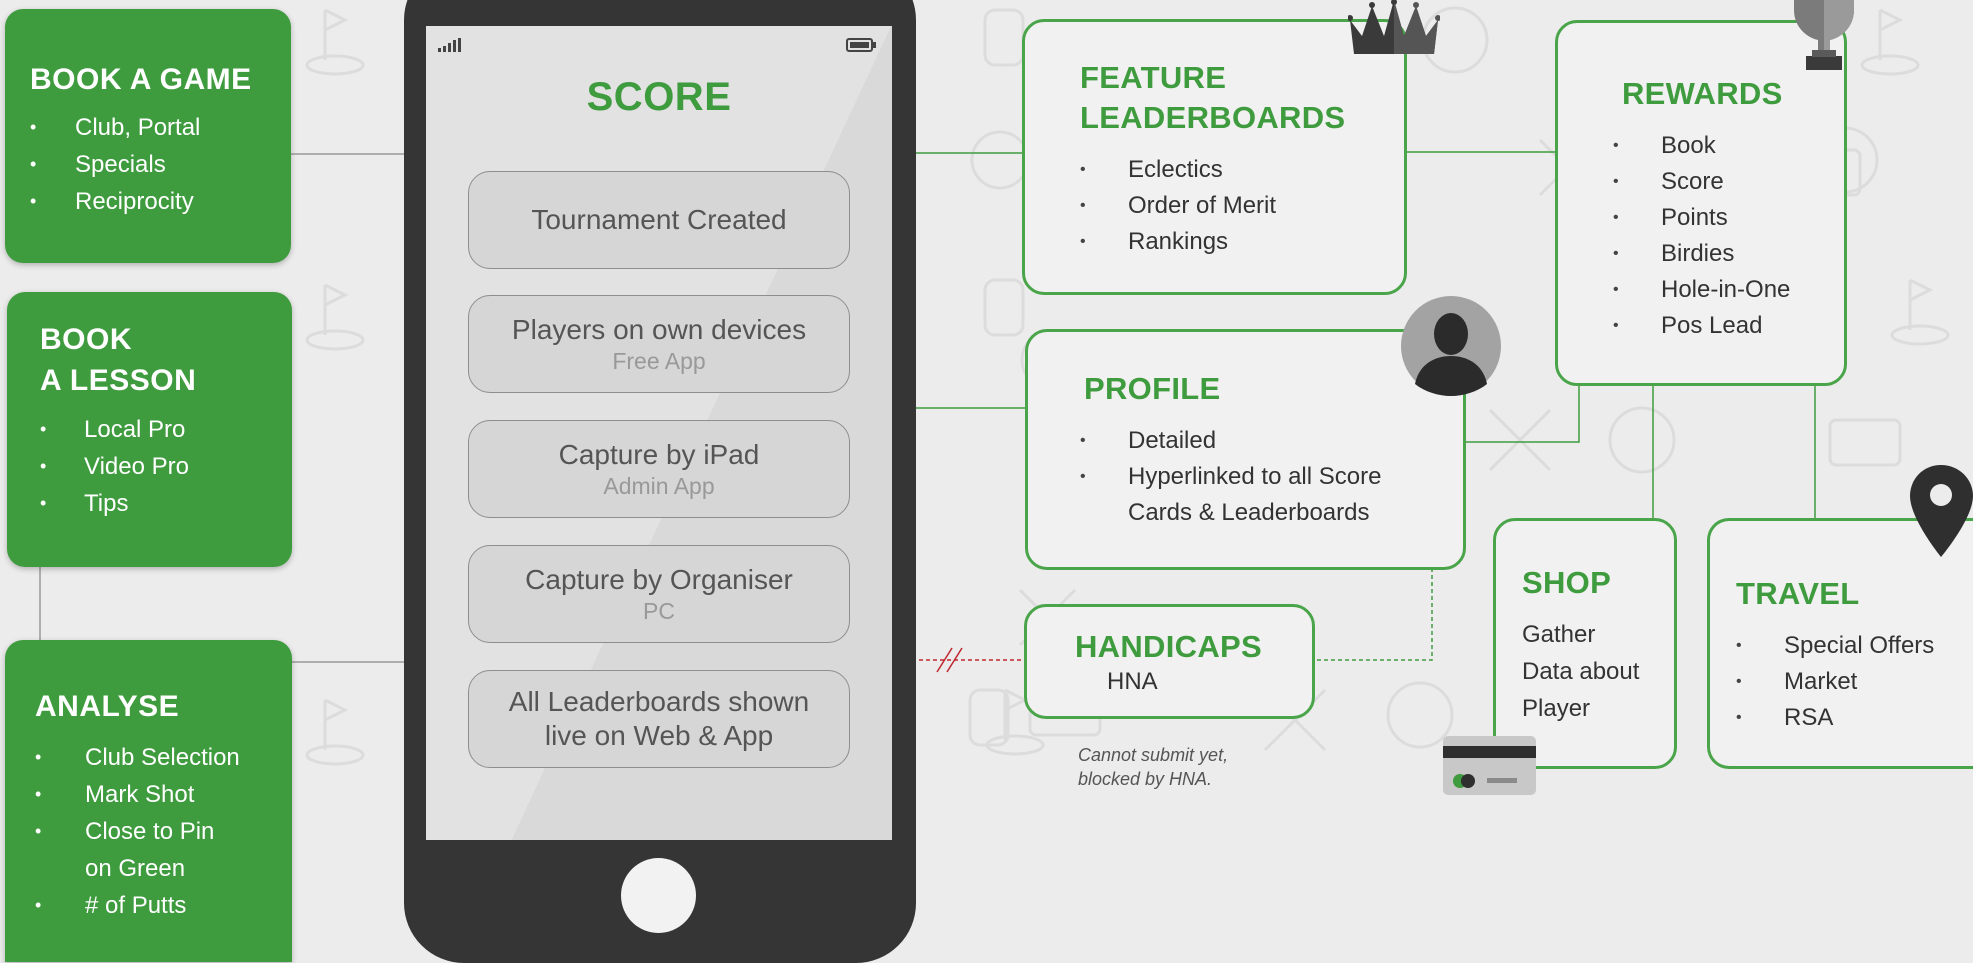  I want to click on list-item: Special Offers, so click(1854, 646).